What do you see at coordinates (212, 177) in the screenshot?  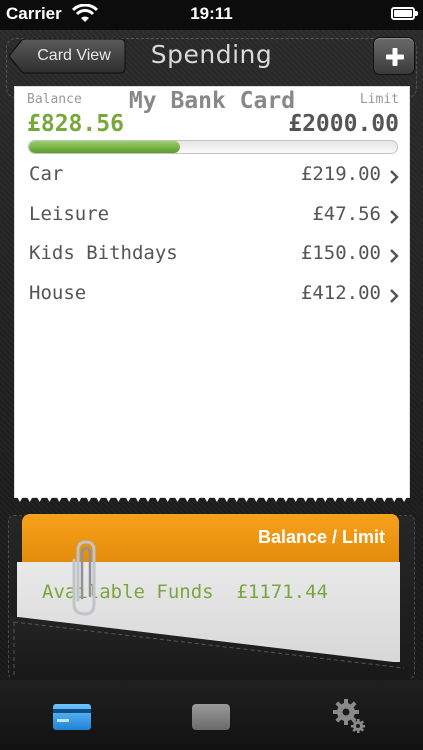 I see `category-row-car: Car £219.00` at bounding box center [212, 177].